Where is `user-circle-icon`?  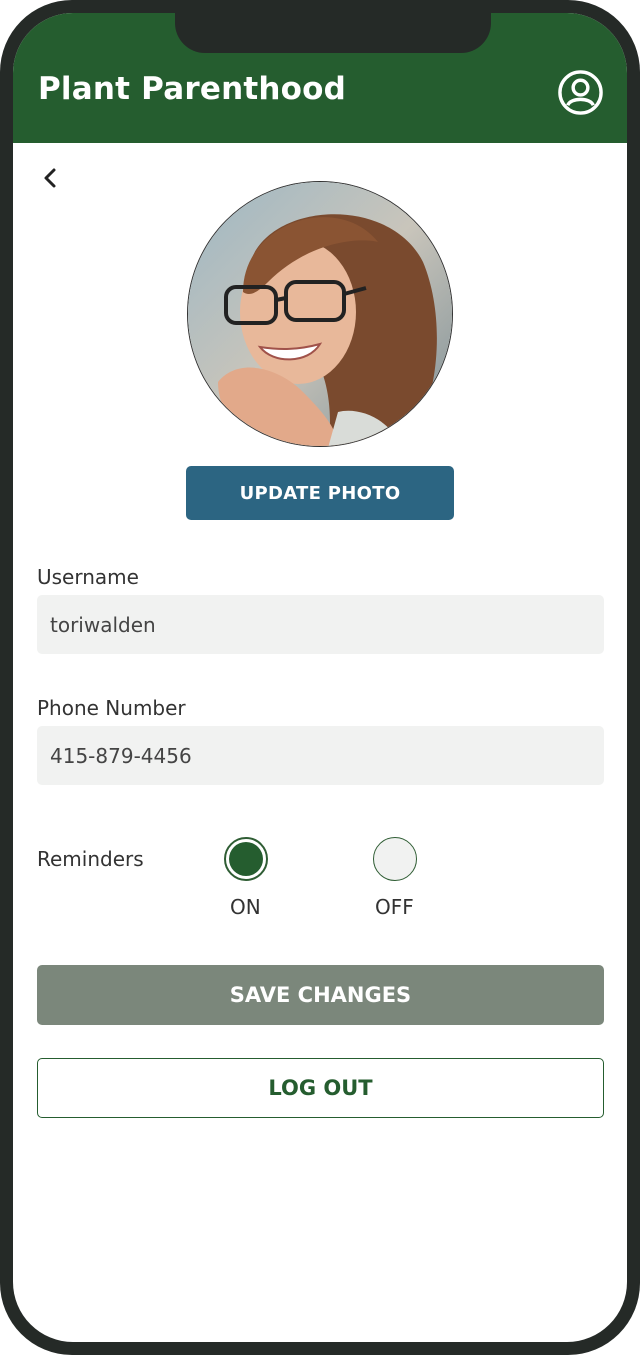
user-circle-icon is located at coordinates (580, 92).